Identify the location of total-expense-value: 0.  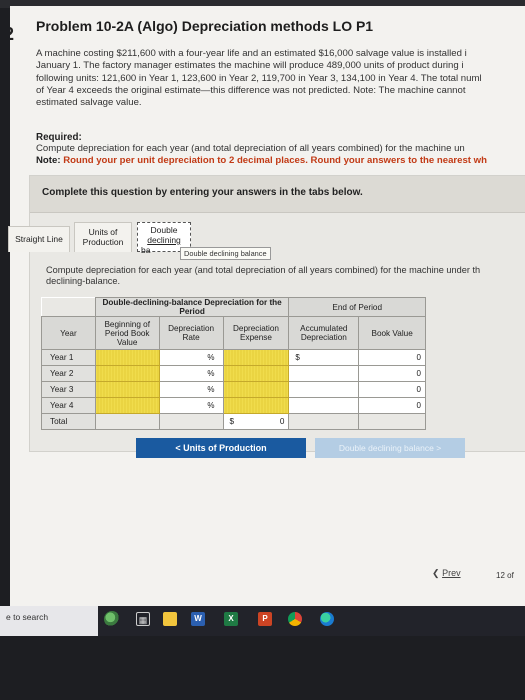
(282, 421).